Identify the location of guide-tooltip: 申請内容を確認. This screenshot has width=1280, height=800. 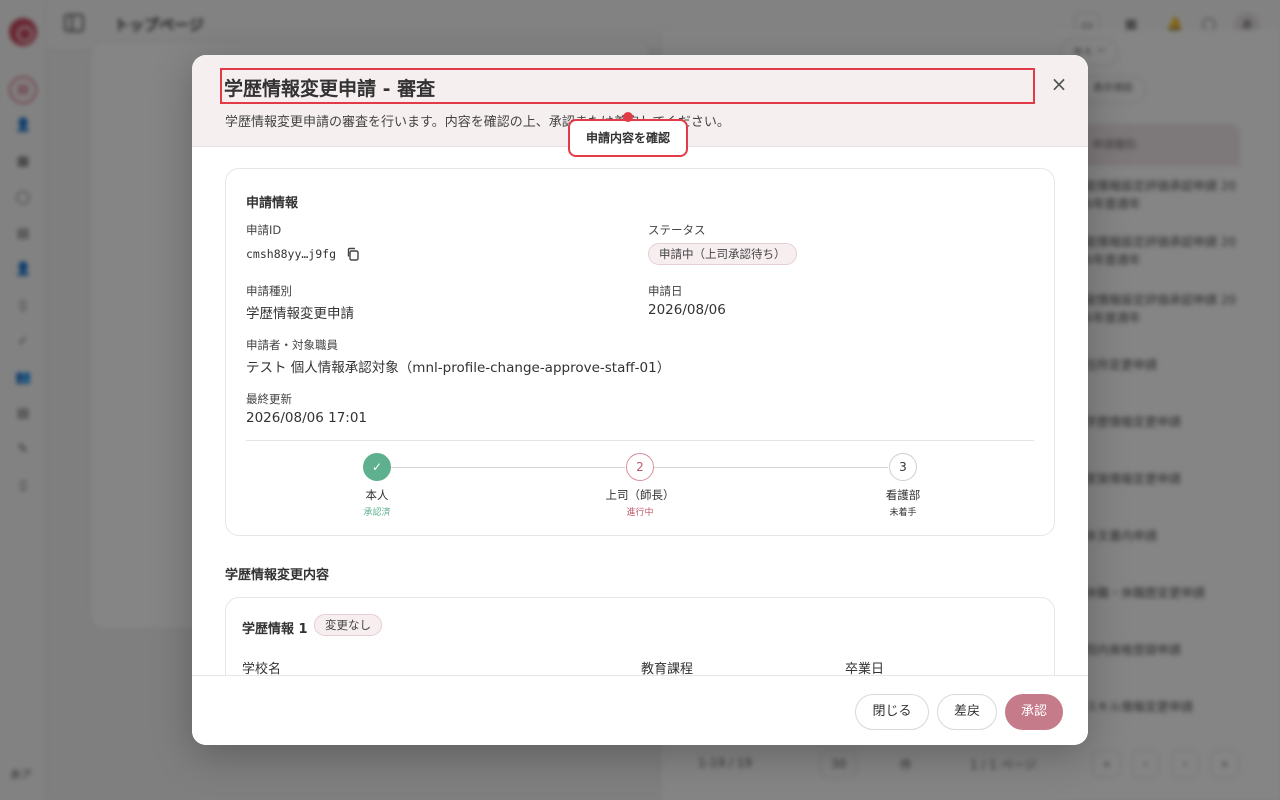
(628, 138).